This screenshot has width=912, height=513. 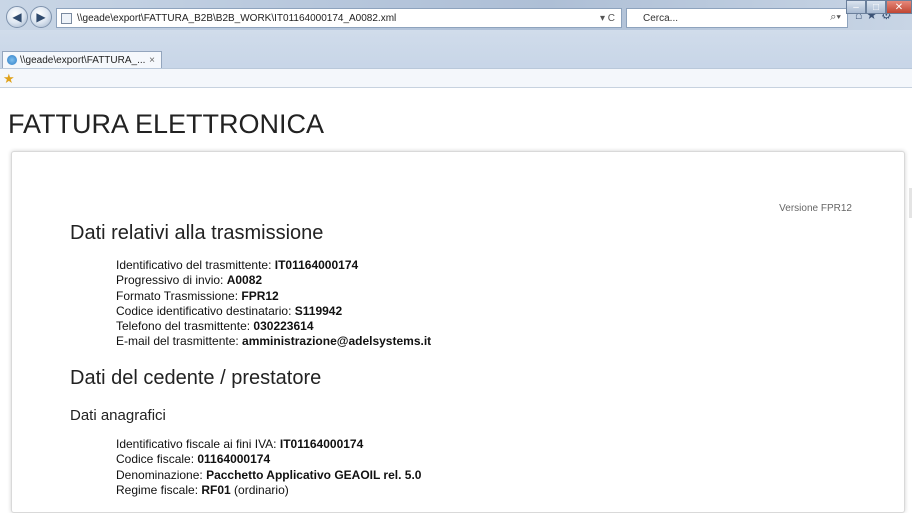 What do you see at coordinates (189, 280) in the screenshot?
I see `field-row: Progressivo di invio: A0082` at bounding box center [189, 280].